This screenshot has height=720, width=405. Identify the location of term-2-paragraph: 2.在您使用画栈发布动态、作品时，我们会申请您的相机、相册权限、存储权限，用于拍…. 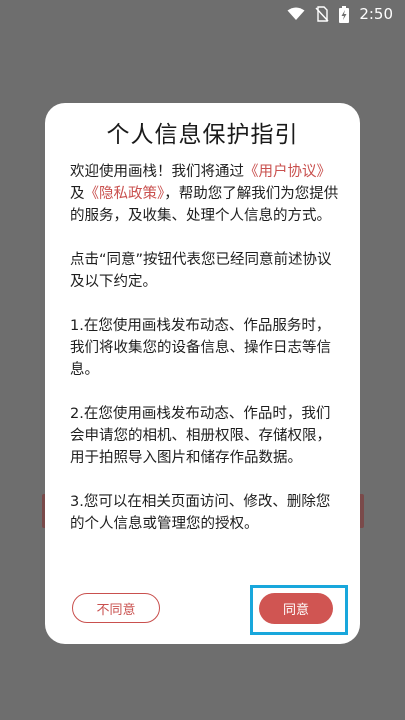
(200, 436).